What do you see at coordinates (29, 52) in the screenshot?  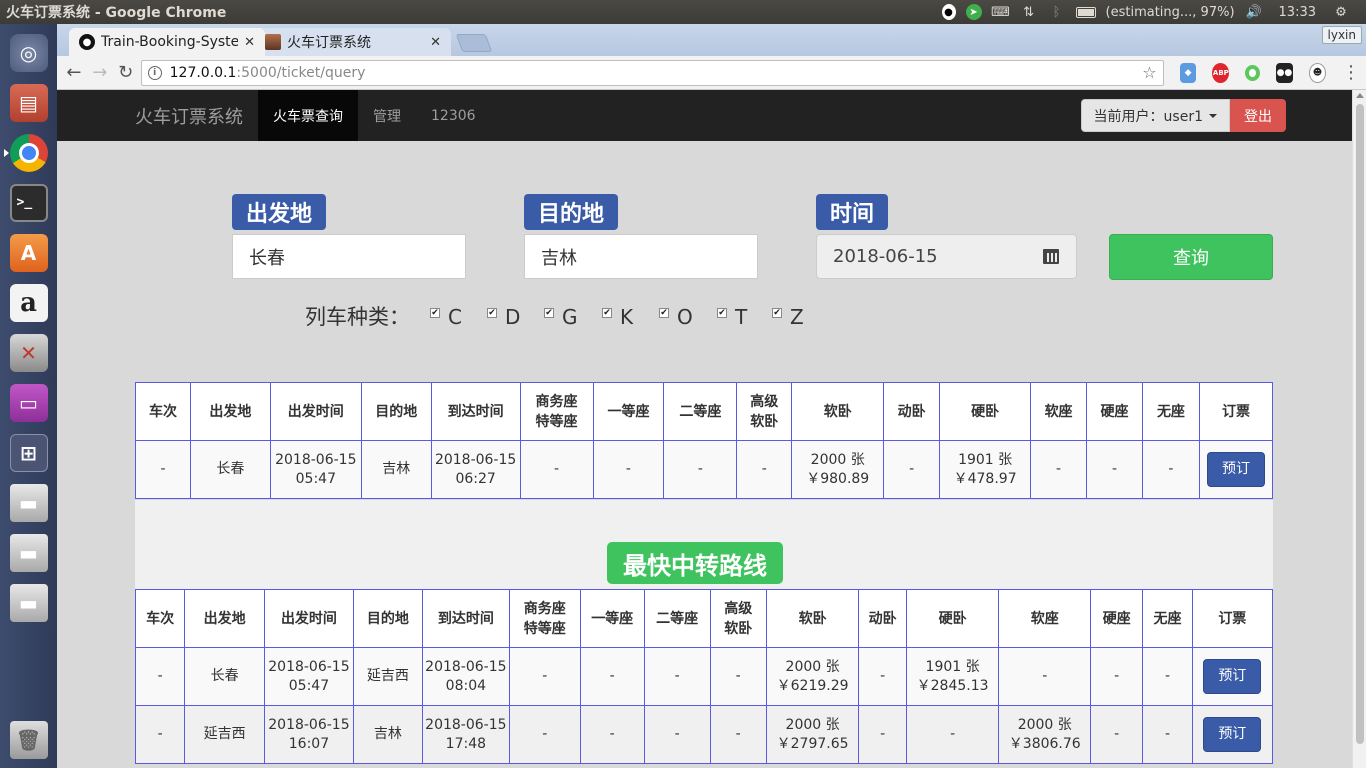 I see `launcher-dash: ◎` at bounding box center [29, 52].